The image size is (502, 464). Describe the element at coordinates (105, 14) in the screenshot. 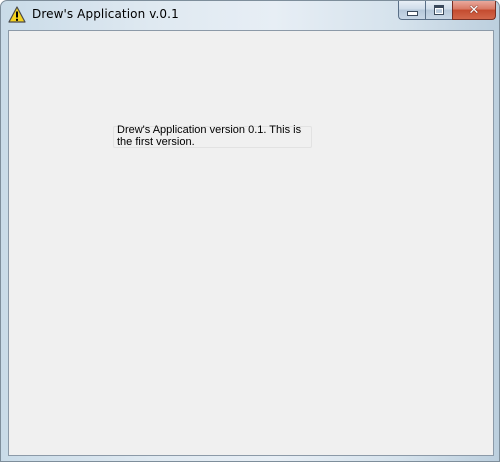

I see `window-title: Drew's Application v.0.1` at that location.